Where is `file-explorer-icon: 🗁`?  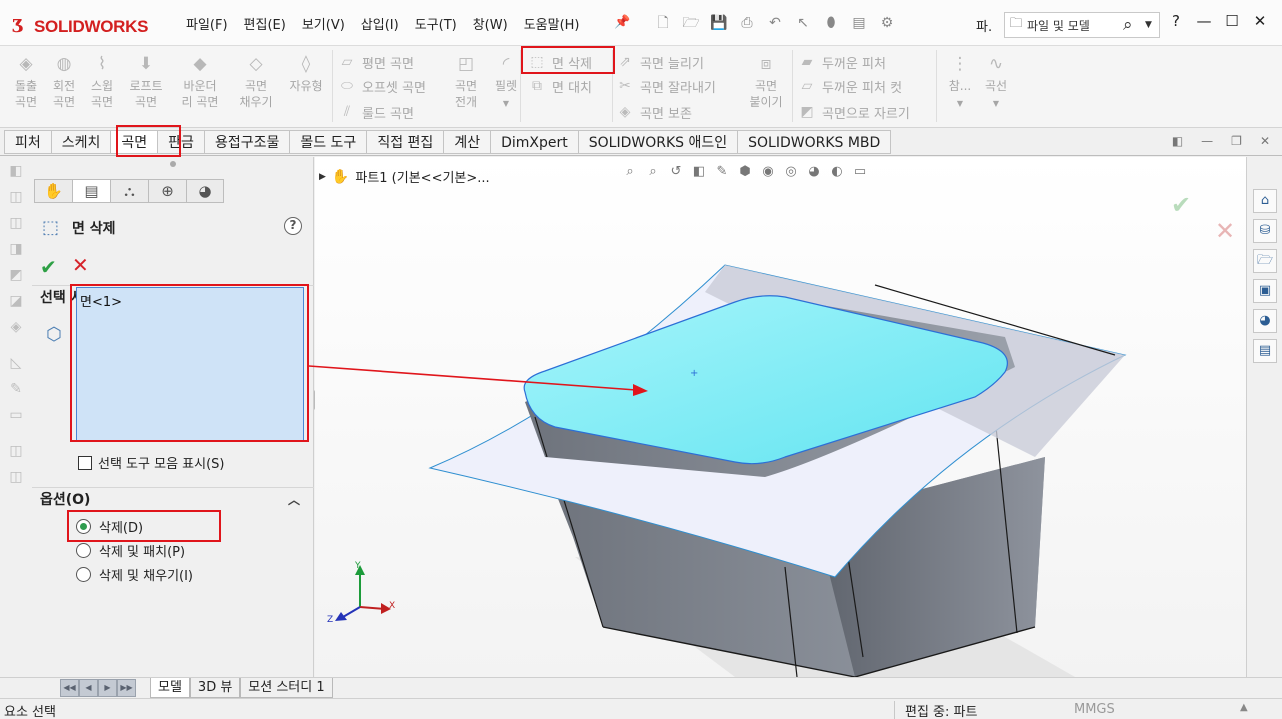
file-explorer-icon: 🗁 is located at coordinates (1265, 261).